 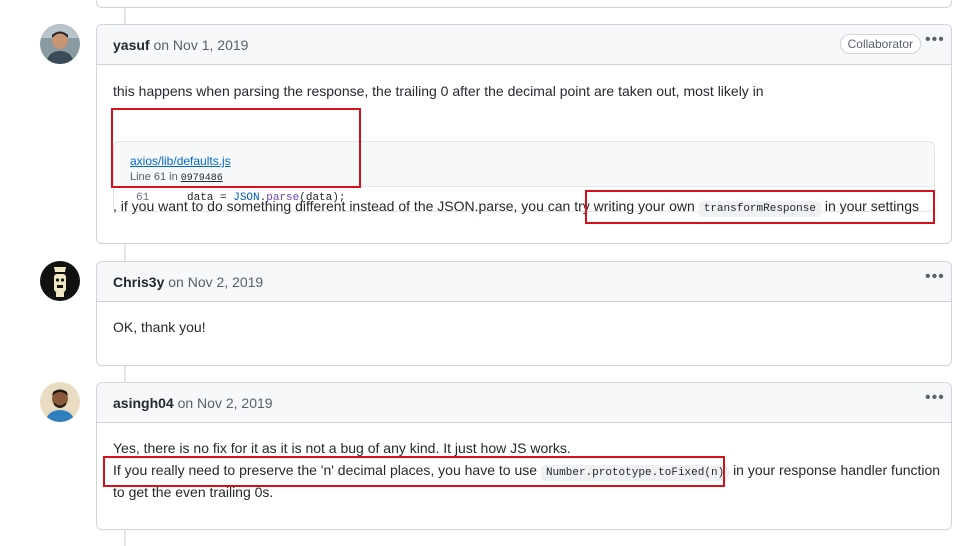 I want to click on avatar-asingh04, so click(x=60, y=402).